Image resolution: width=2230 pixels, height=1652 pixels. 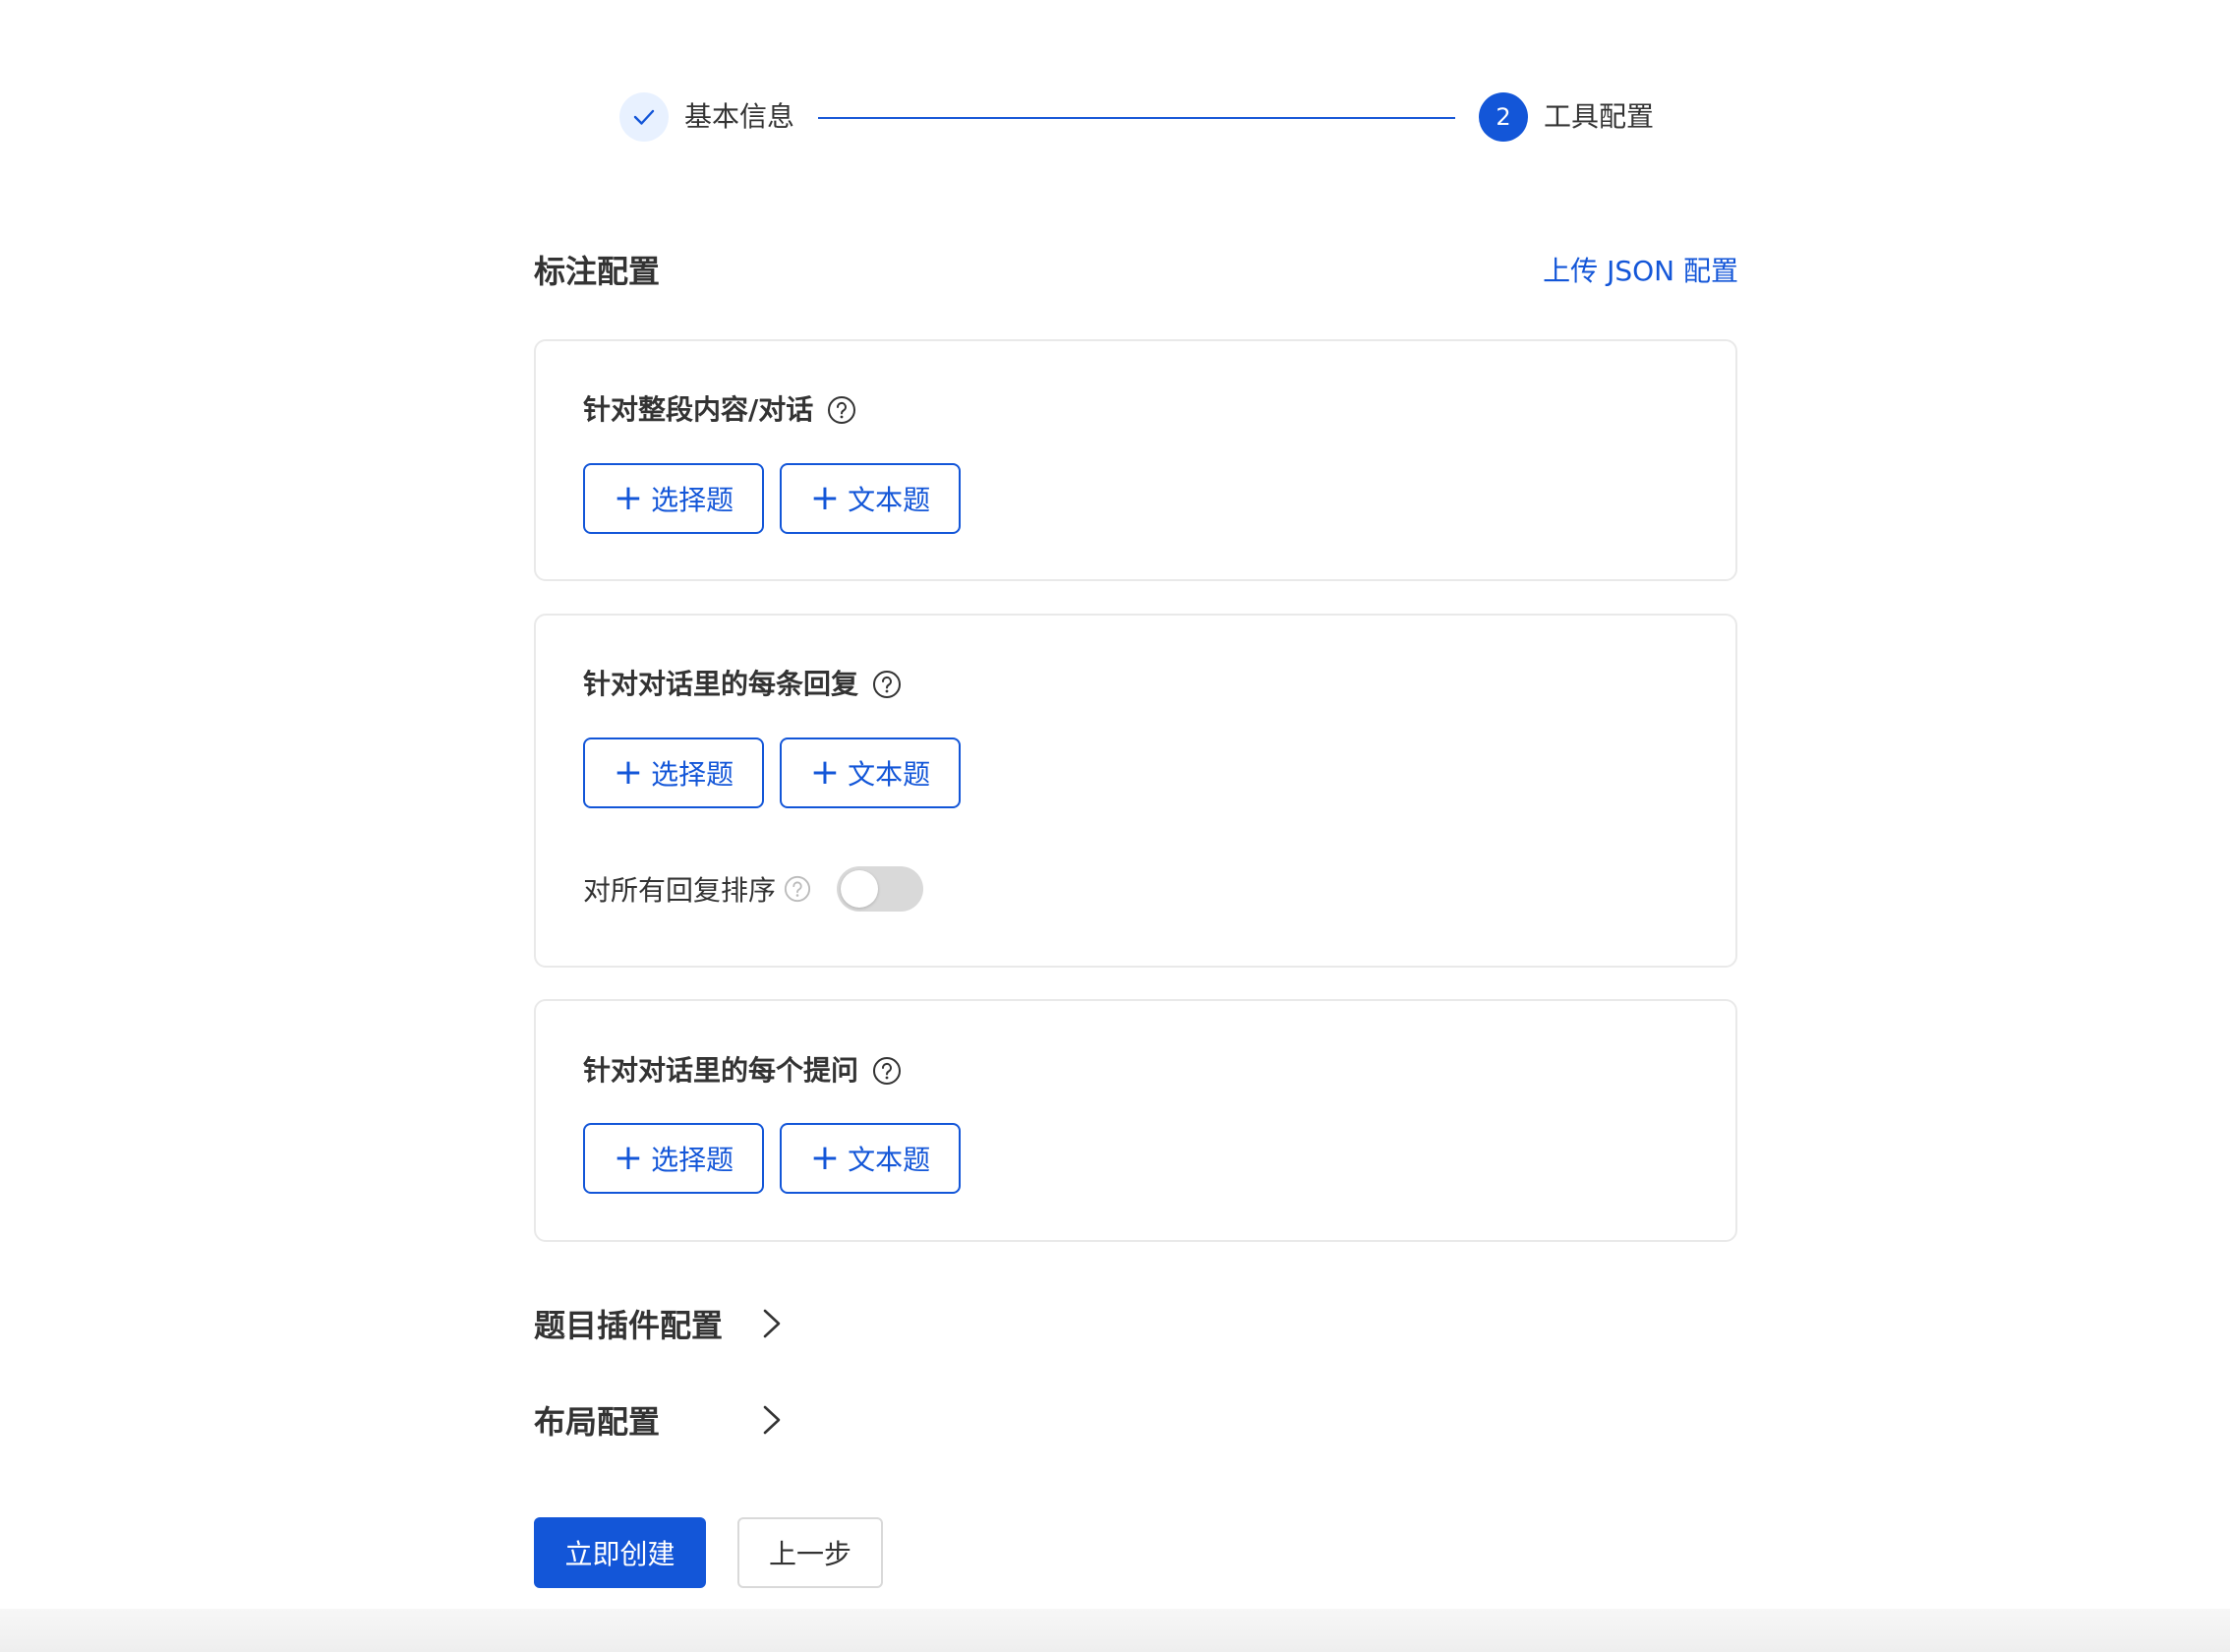 What do you see at coordinates (860, 889) in the screenshot?
I see `toggle-knob` at bounding box center [860, 889].